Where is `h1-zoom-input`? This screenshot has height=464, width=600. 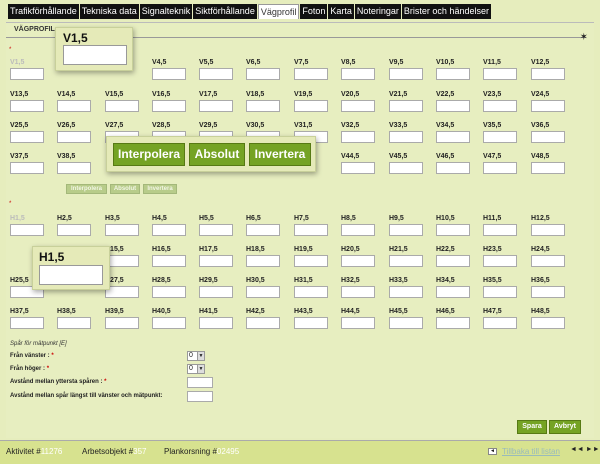
h1-zoom-input is located at coordinates (71, 275).